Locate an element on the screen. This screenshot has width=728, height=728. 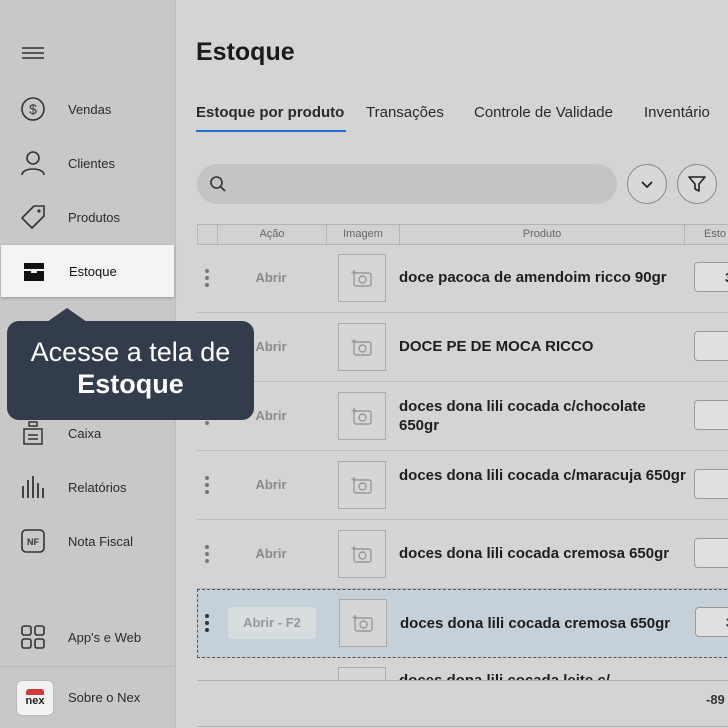
sidebar-item-nota-fiscal: NF Nota Fiscal is located at coordinates (87, 541).